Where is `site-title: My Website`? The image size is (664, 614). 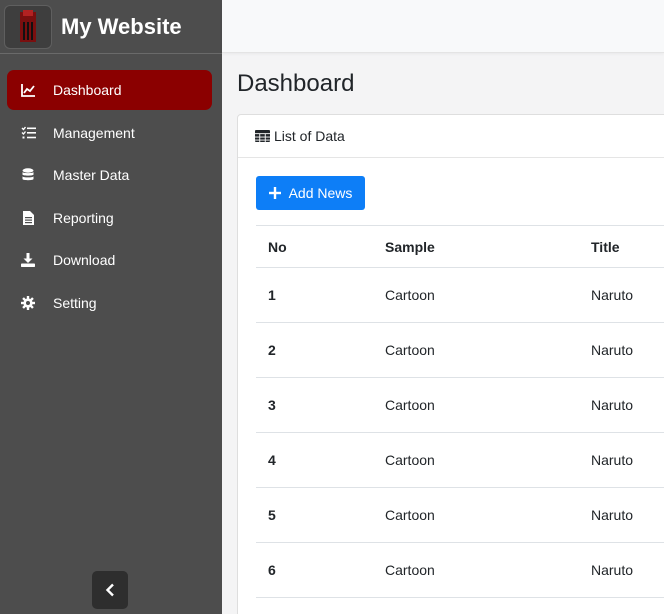
site-title: My Website is located at coordinates (121, 26).